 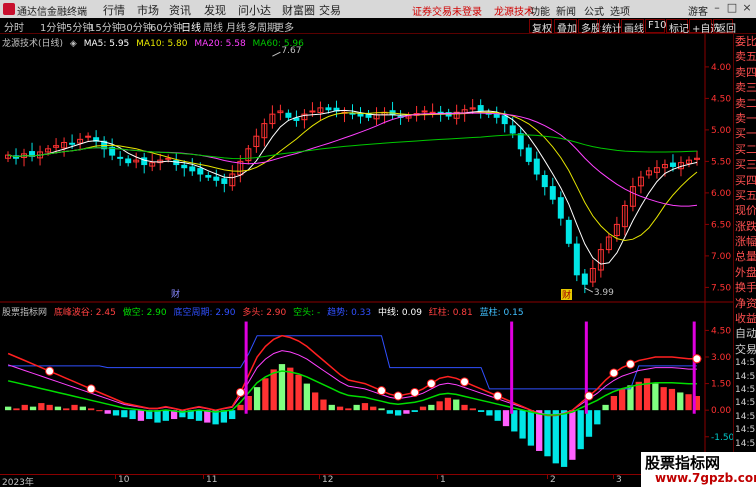 What do you see at coordinates (105, 26) in the screenshot?
I see `period-3: 15分钟` at bounding box center [105, 26].